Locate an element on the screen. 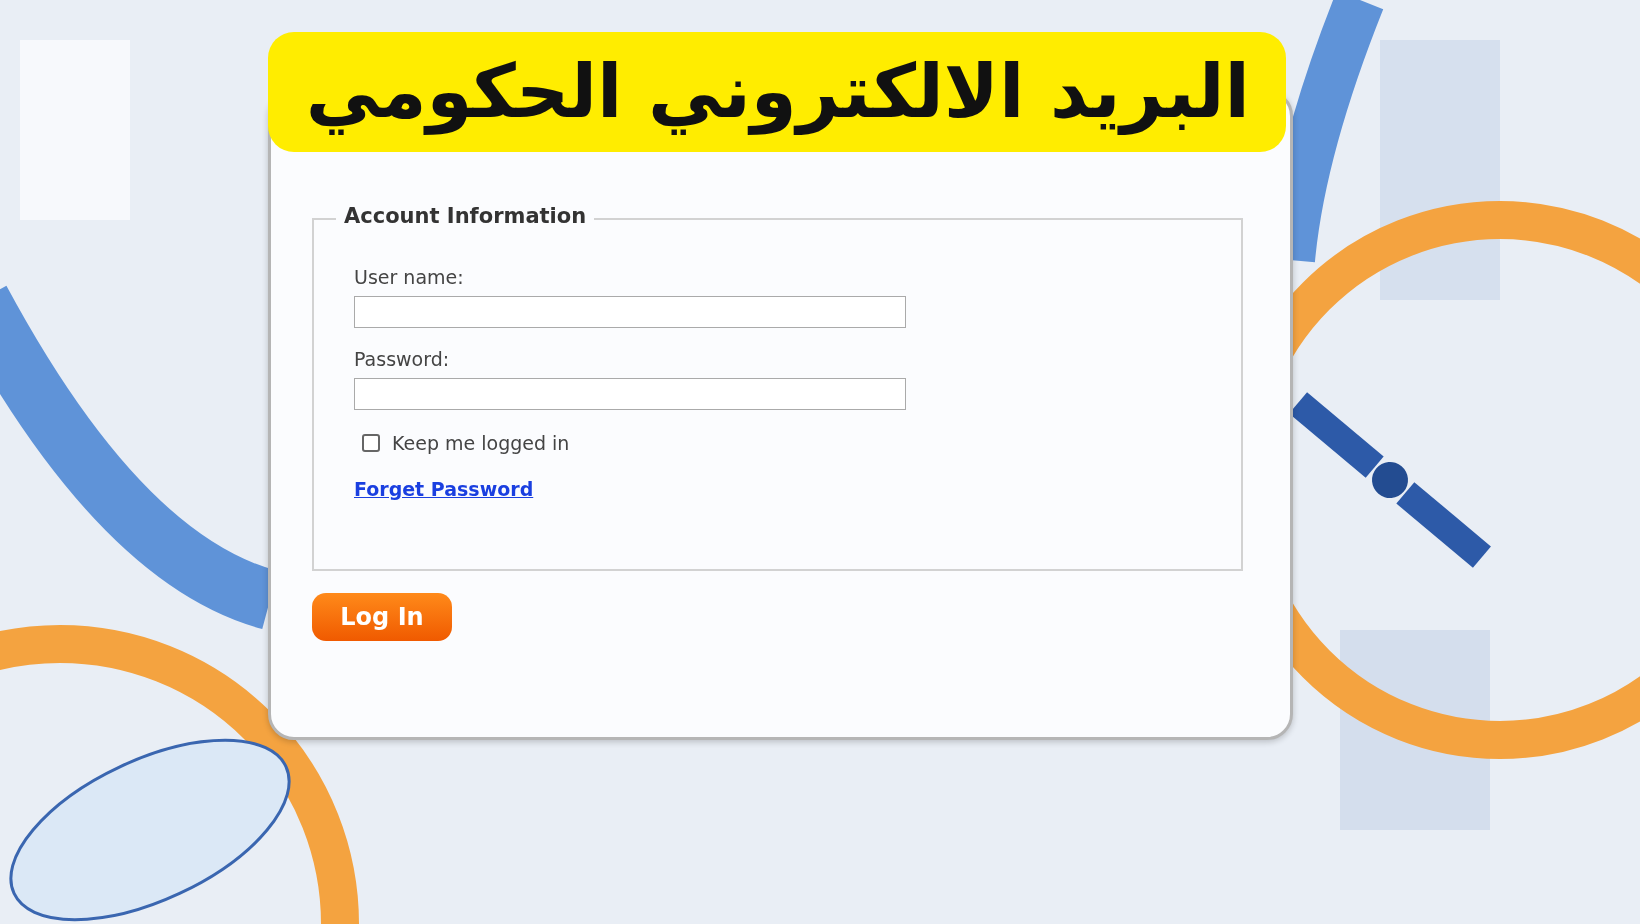  field-label: Password: is located at coordinates (402, 359).